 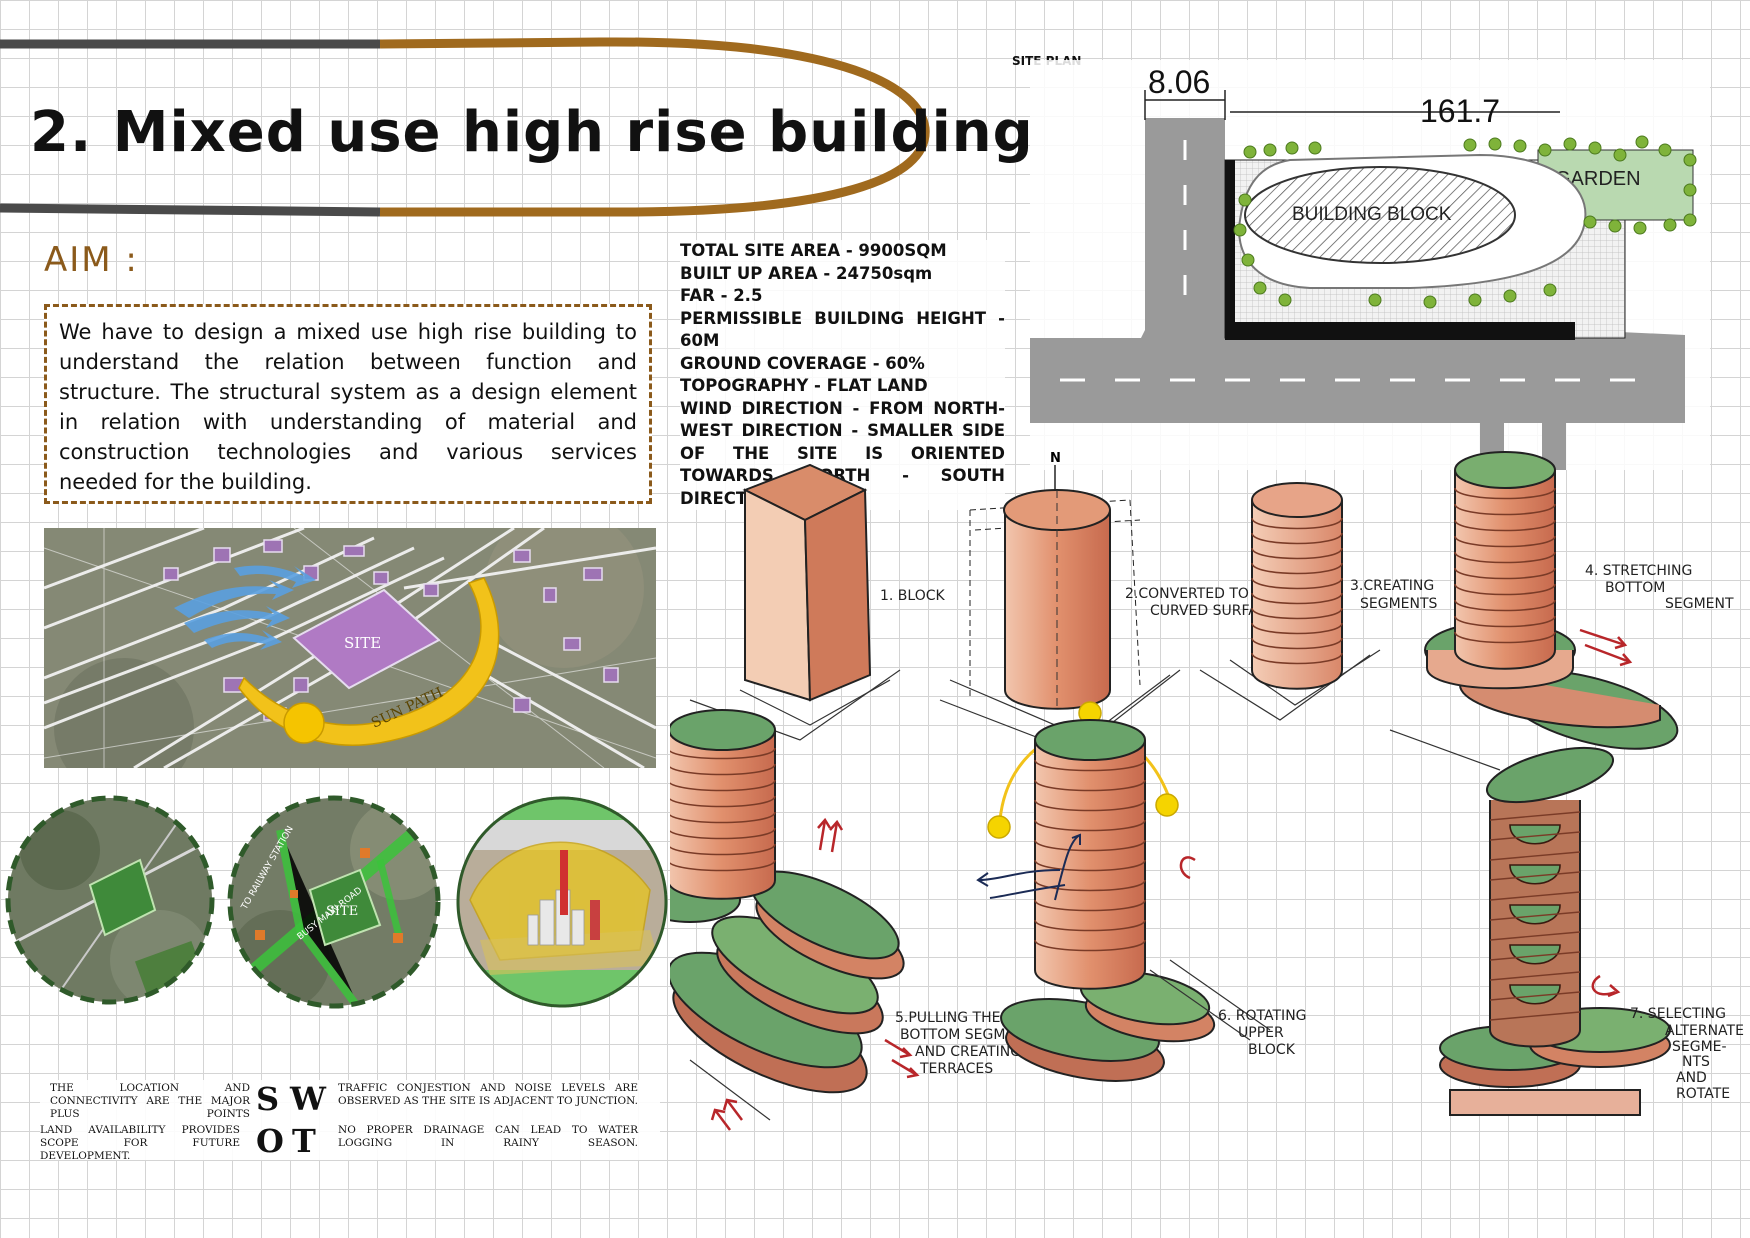 What do you see at coordinates (1638, 571) in the screenshot?
I see `step-4-label-a: 4. STRETCHING` at bounding box center [1638, 571].